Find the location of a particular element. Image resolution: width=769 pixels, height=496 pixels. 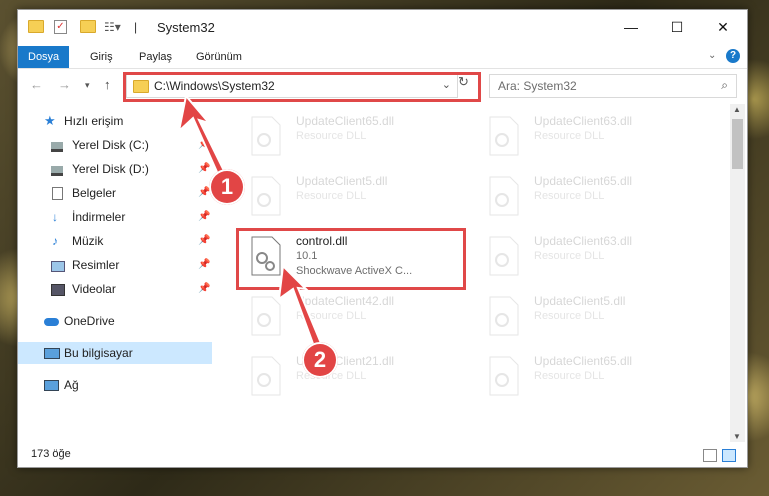

step-2-badge: 2 is located at coordinates (320, 360).